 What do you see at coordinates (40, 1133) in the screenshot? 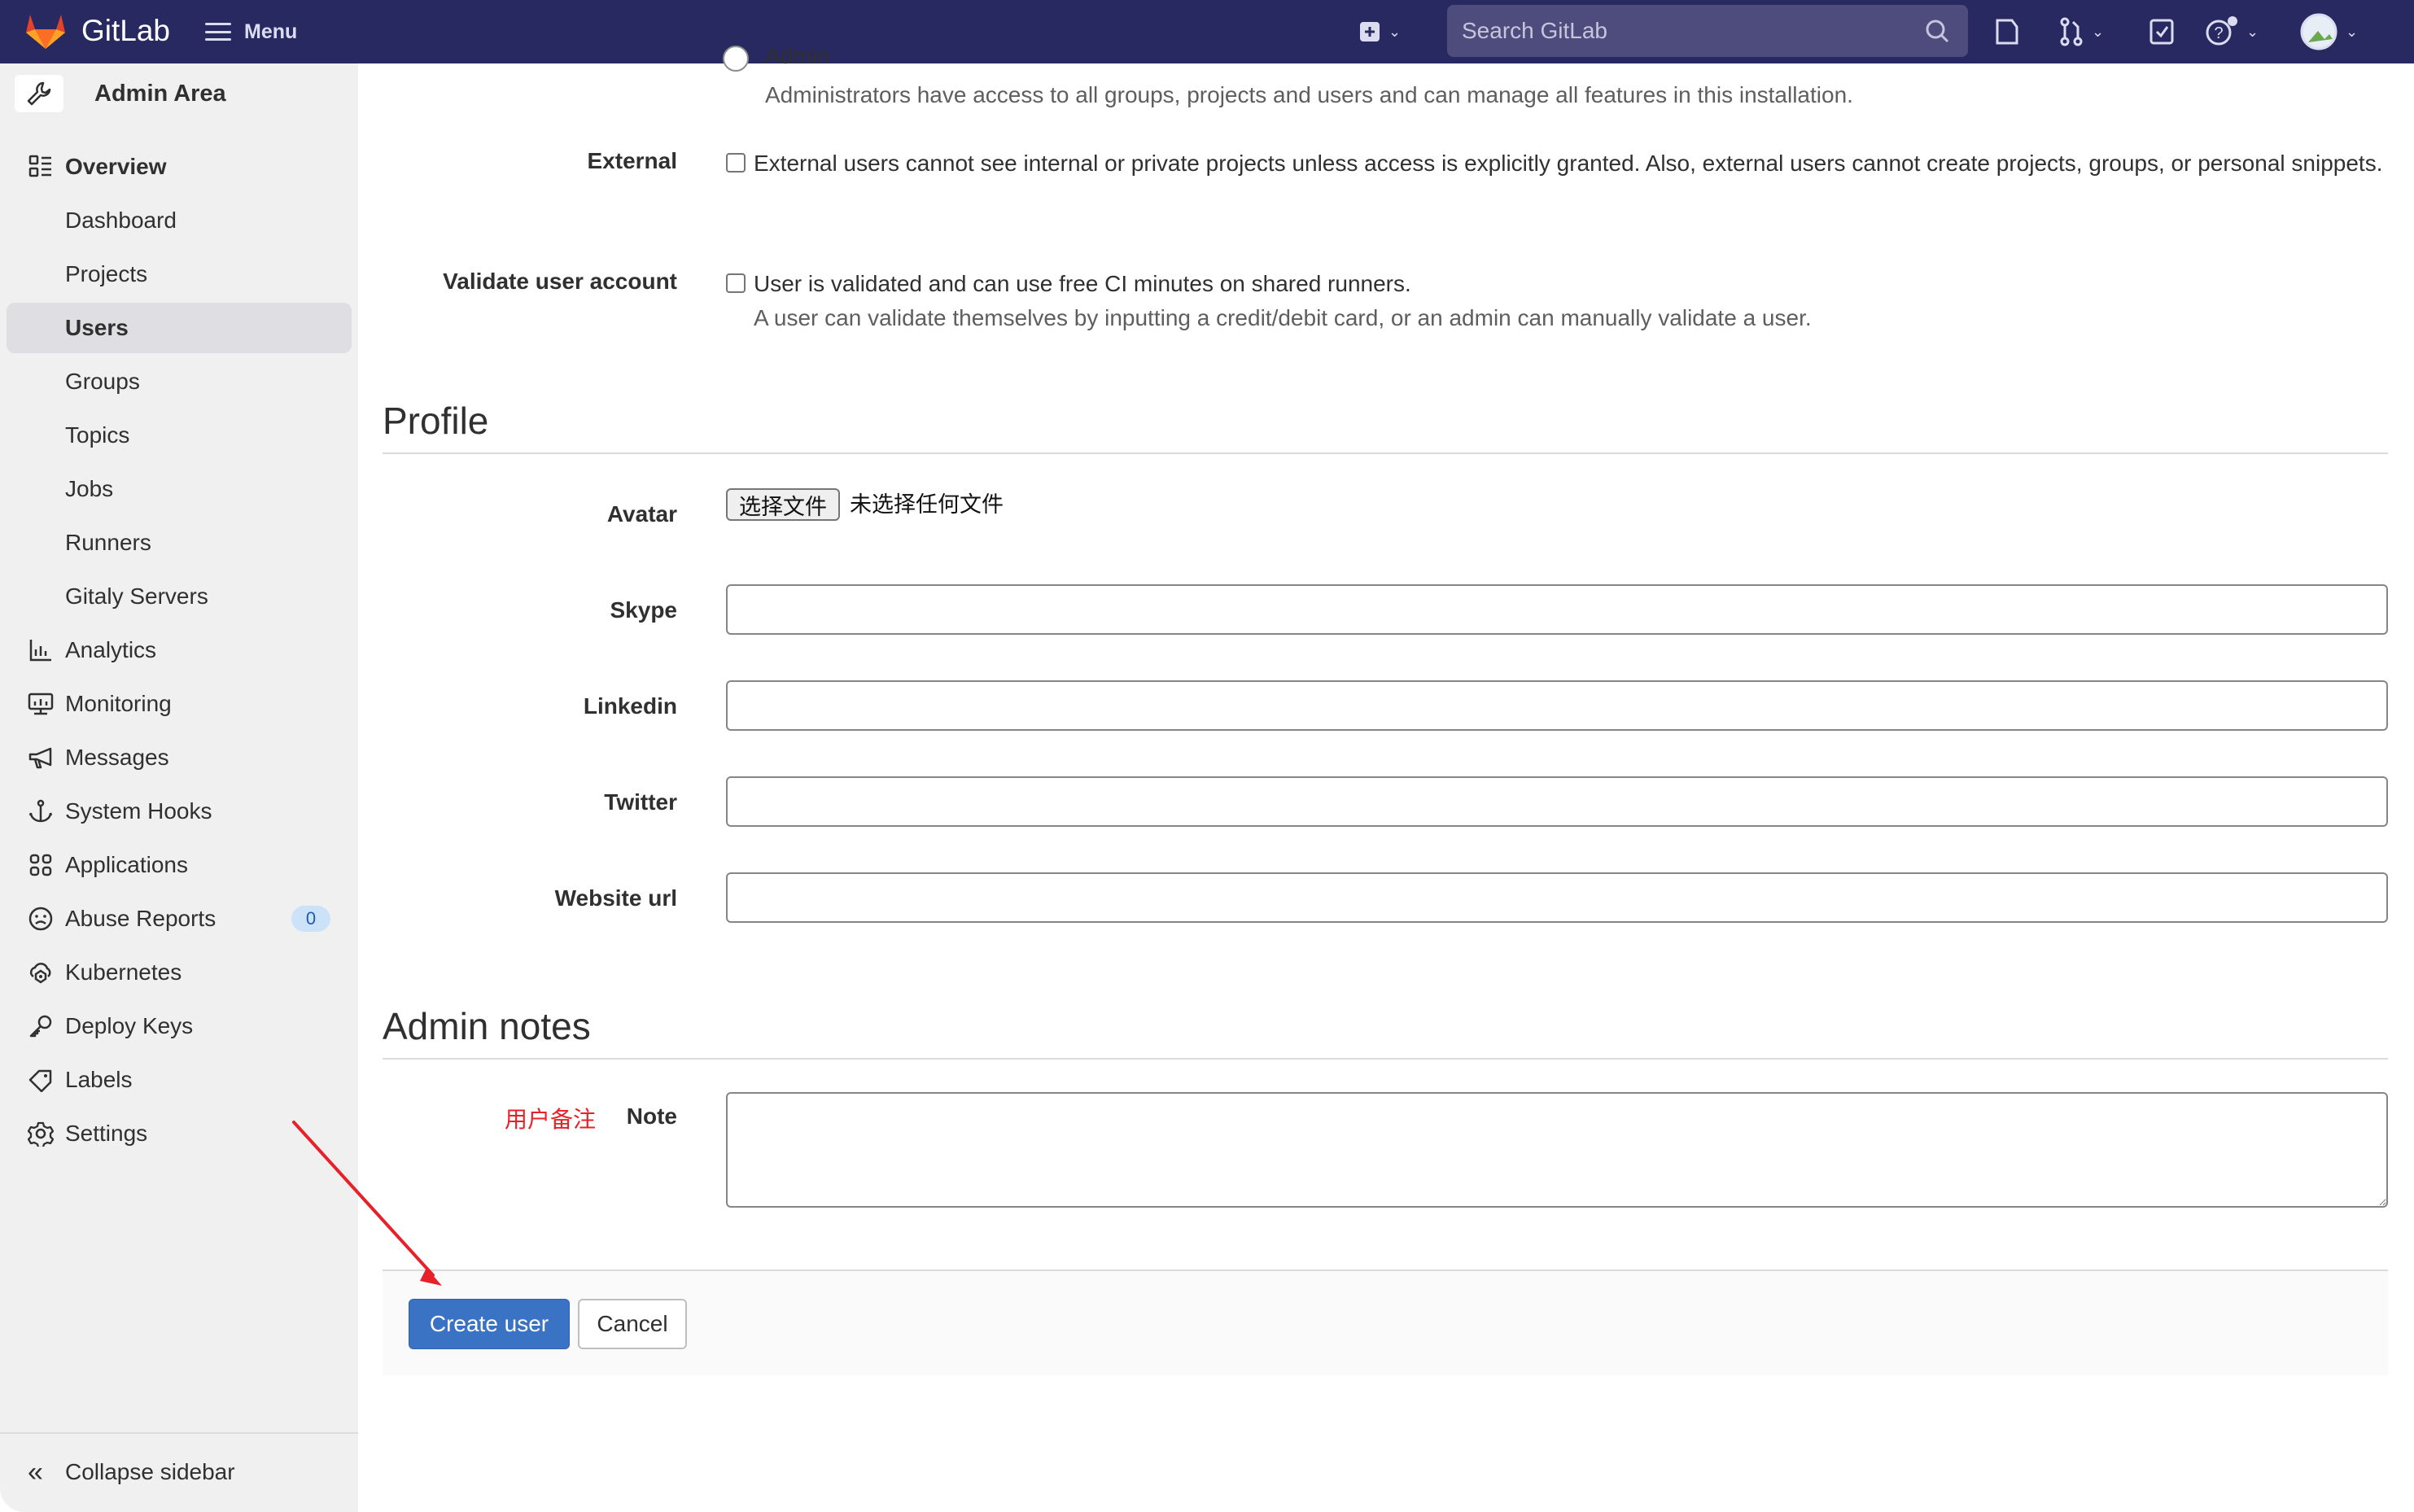
I see `settings-icon` at bounding box center [40, 1133].